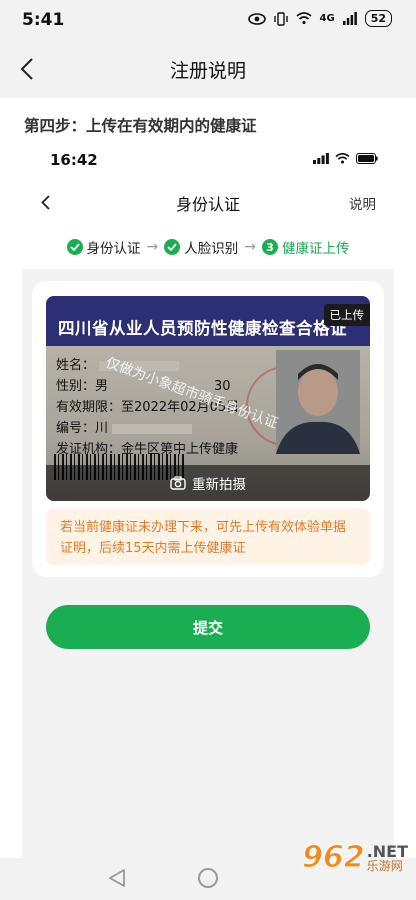 This screenshot has width=416, height=900. What do you see at coordinates (208, 878) in the screenshot?
I see `home-circle-button` at bounding box center [208, 878].